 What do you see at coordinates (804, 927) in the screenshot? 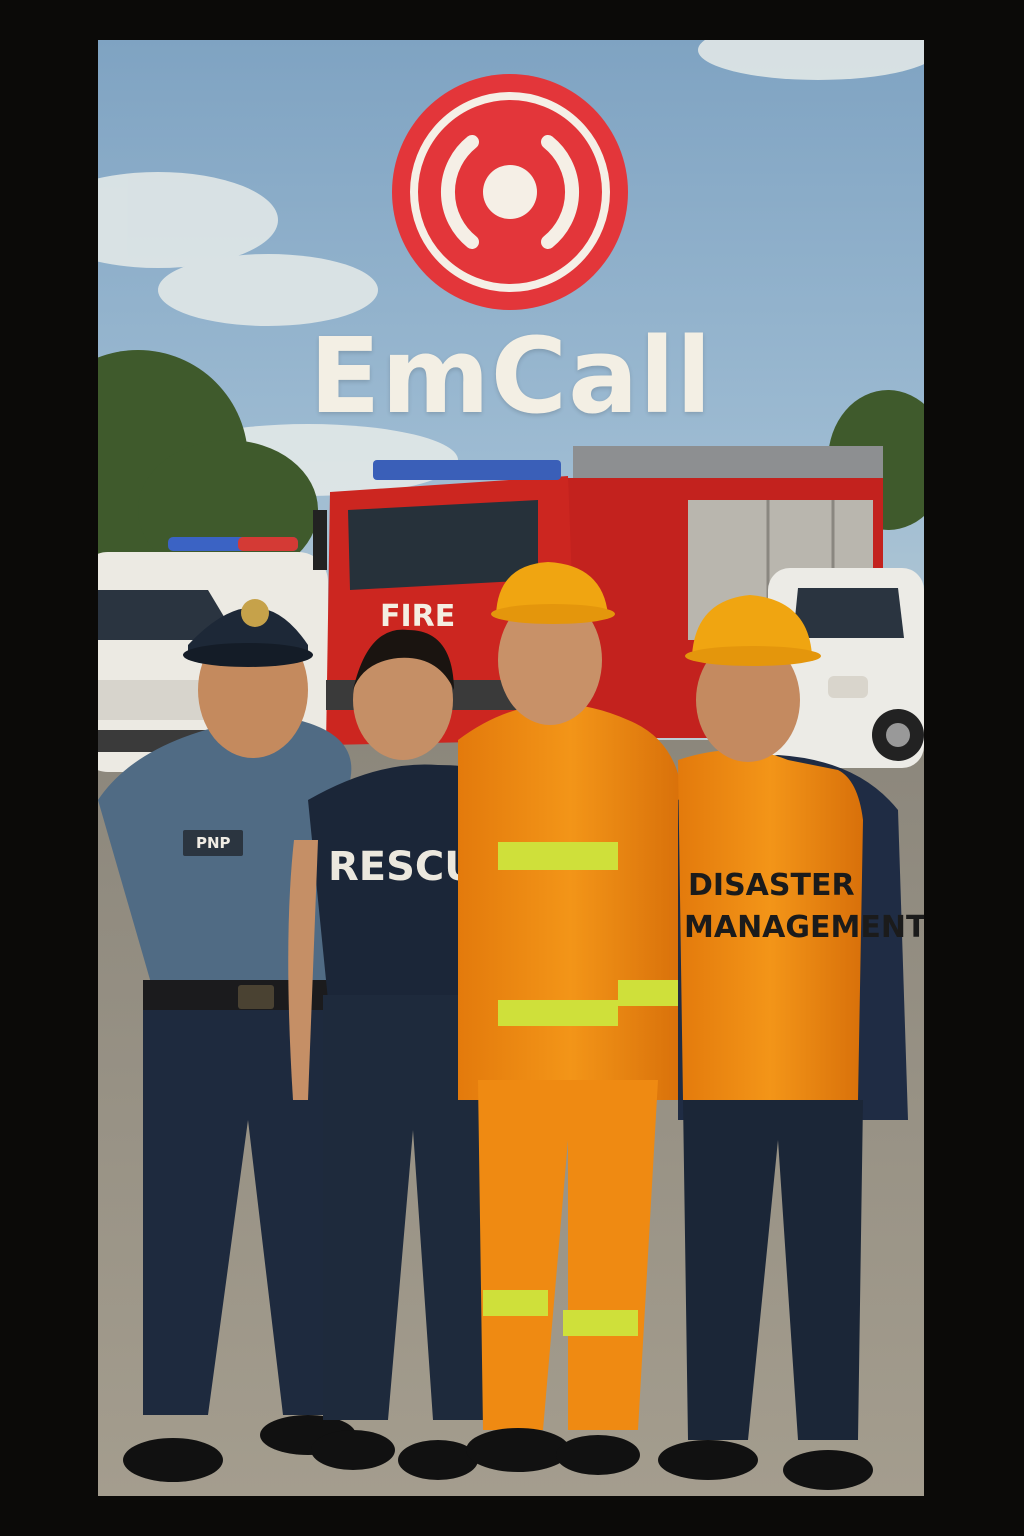
I see `vest-text-line-2: MANAGEMENT` at bounding box center [804, 927].